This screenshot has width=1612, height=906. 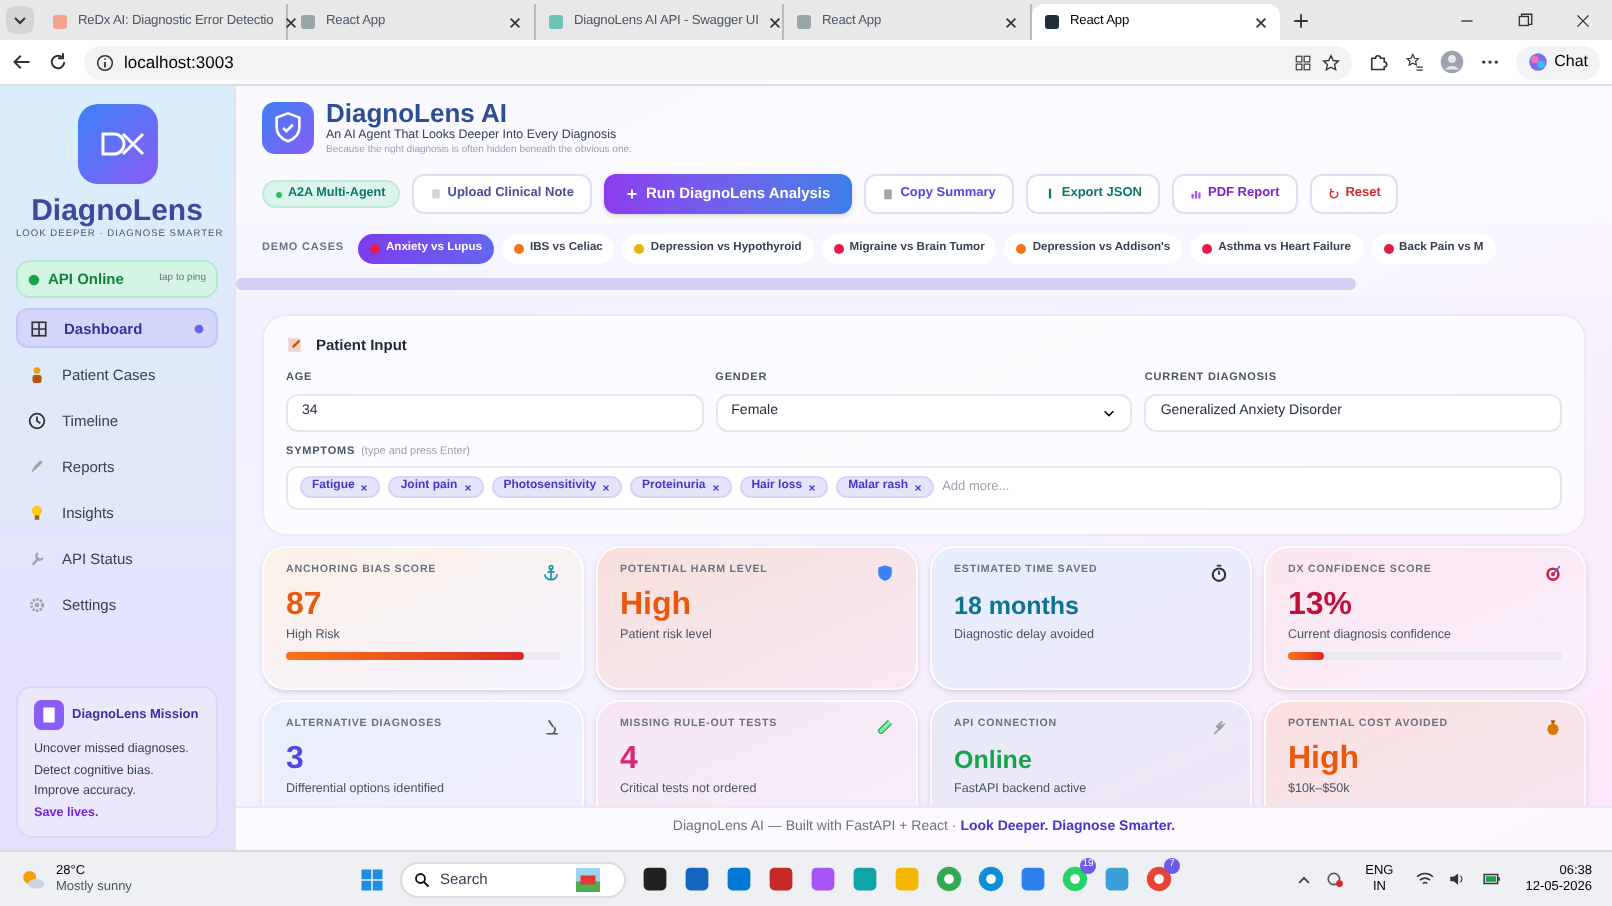 I want to click on person-icon, so click(x=37, y=374).